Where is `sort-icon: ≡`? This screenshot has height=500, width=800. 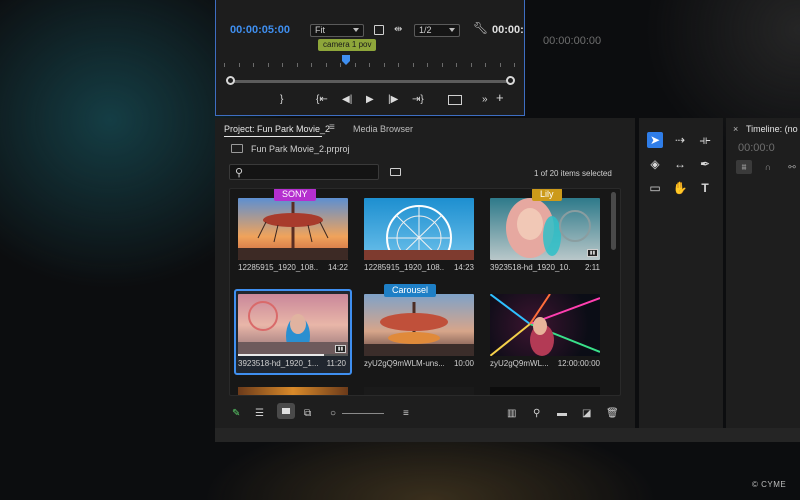 sort-icon: ≡ is located at coordinates (406, 414).